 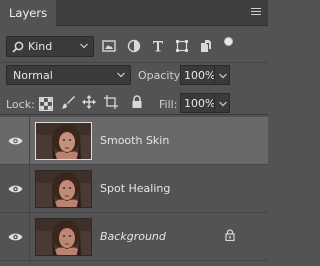 What do you see at coordinates (46, 104) in the screenshot?
I see `lock-transparent-pixels-icon` at bounding box center [46, 104].